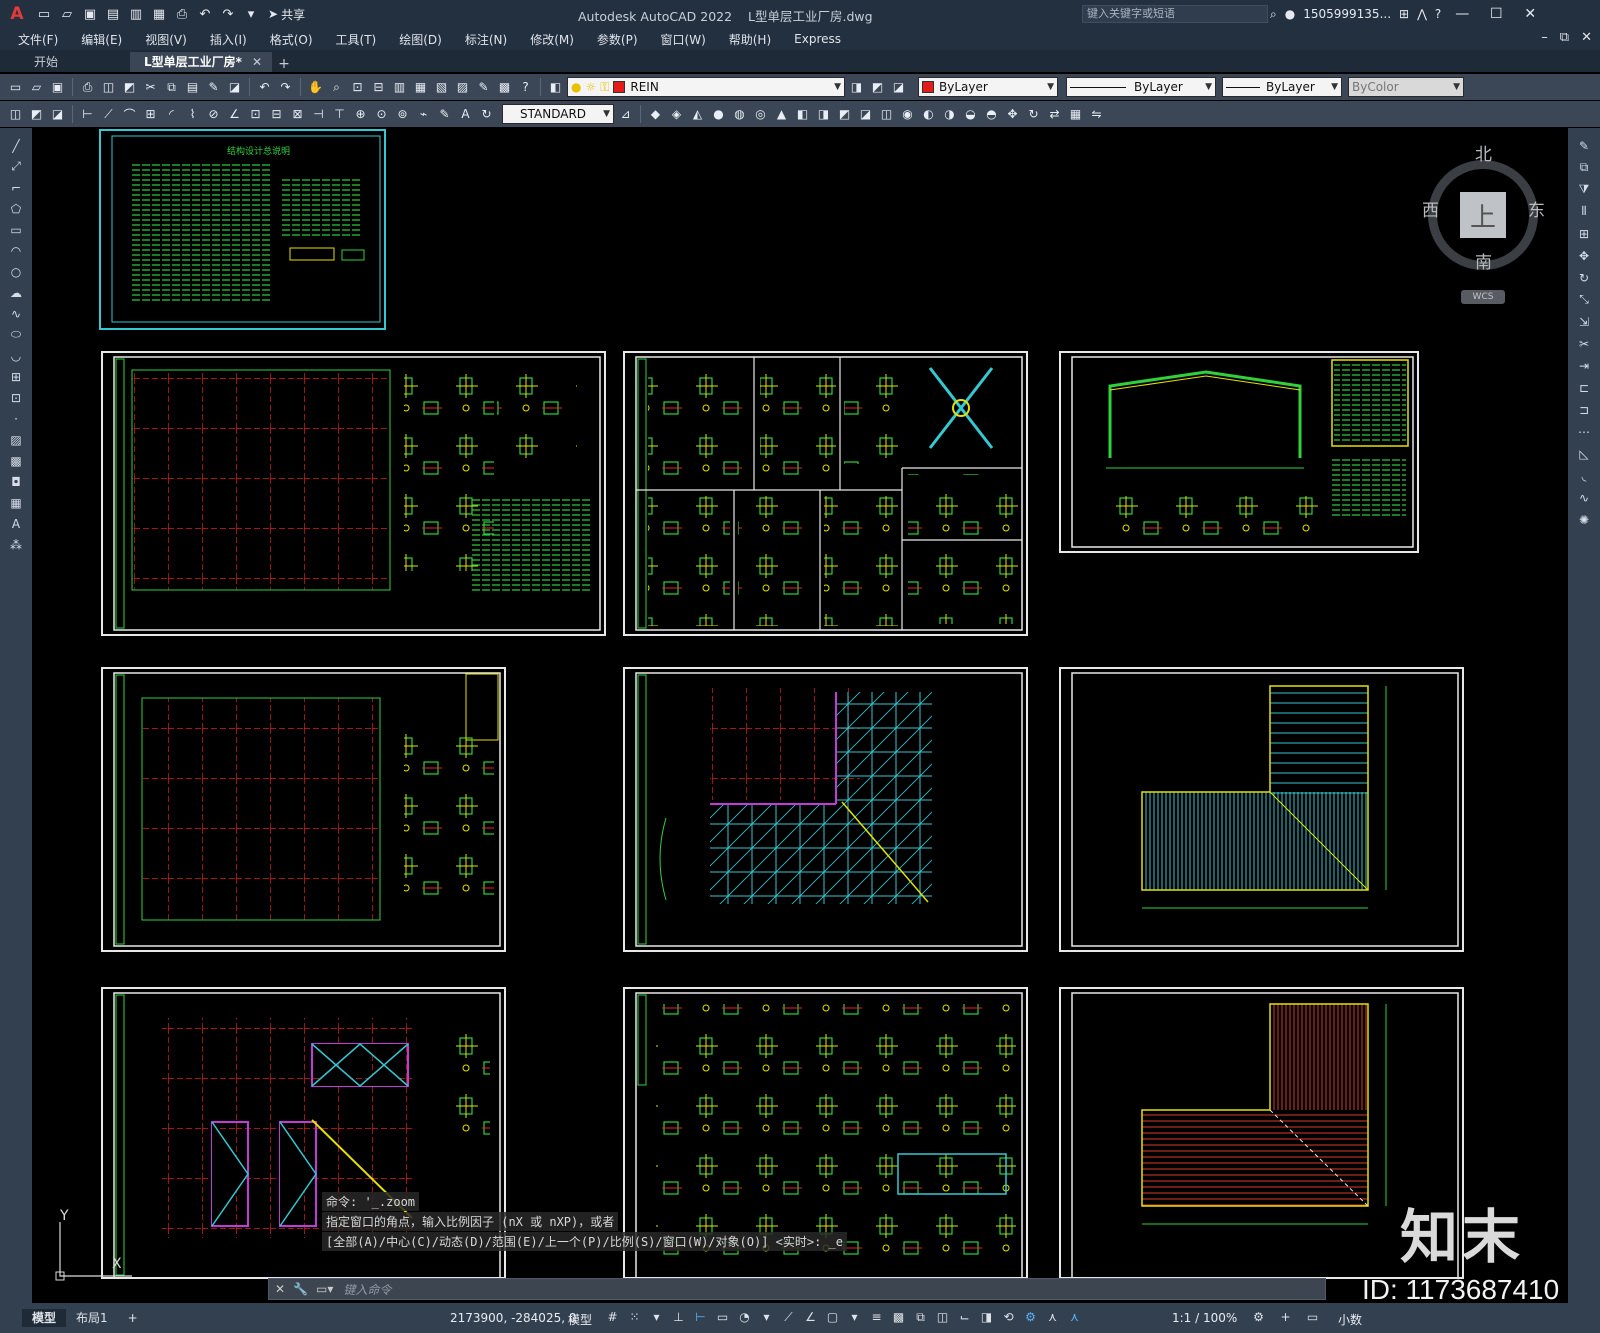  Describe the element at coordinates (865, 114) in the screenshot. I see `loft-icon: ◪` at that location.